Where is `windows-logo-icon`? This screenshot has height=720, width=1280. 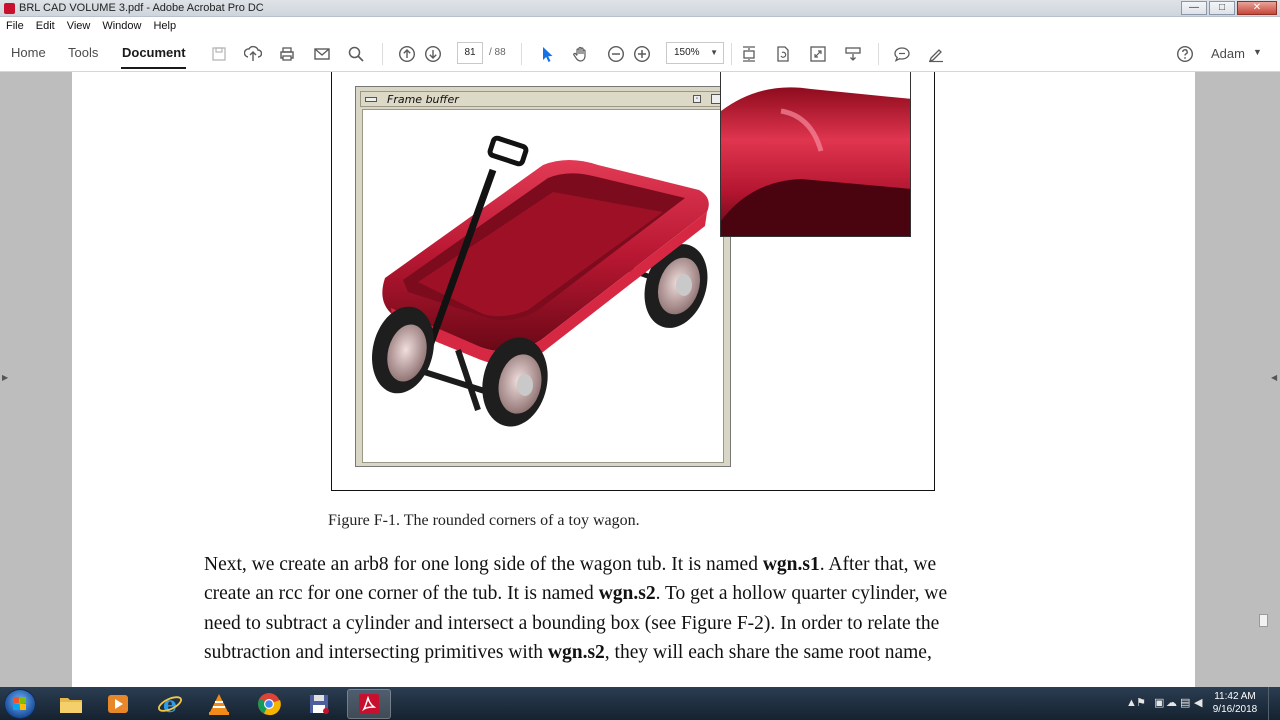
windows-logo-icon is located at coordinates (19, 703).